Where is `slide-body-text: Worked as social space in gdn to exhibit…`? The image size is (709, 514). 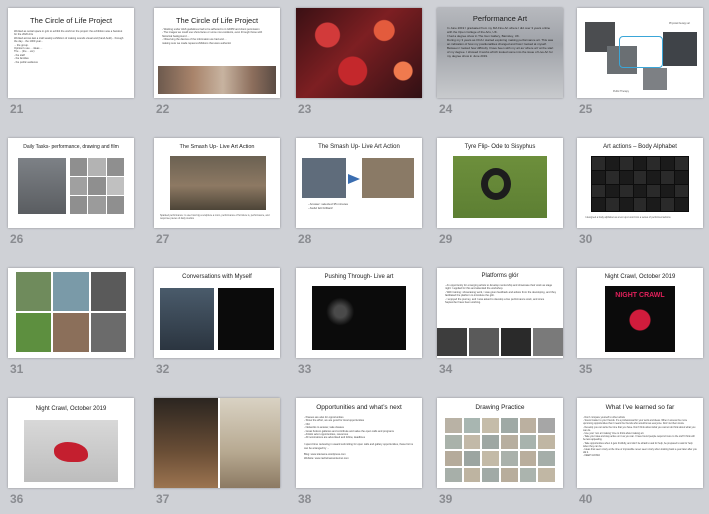
slide-body-text: Worked as social space in gdn to exhibit… is located at coordinates (69, 47).